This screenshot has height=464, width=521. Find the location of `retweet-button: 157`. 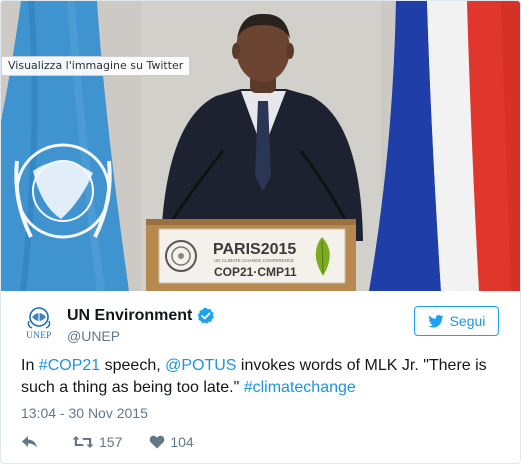

retweet-button: 157 is located at coordinates (97, 442).